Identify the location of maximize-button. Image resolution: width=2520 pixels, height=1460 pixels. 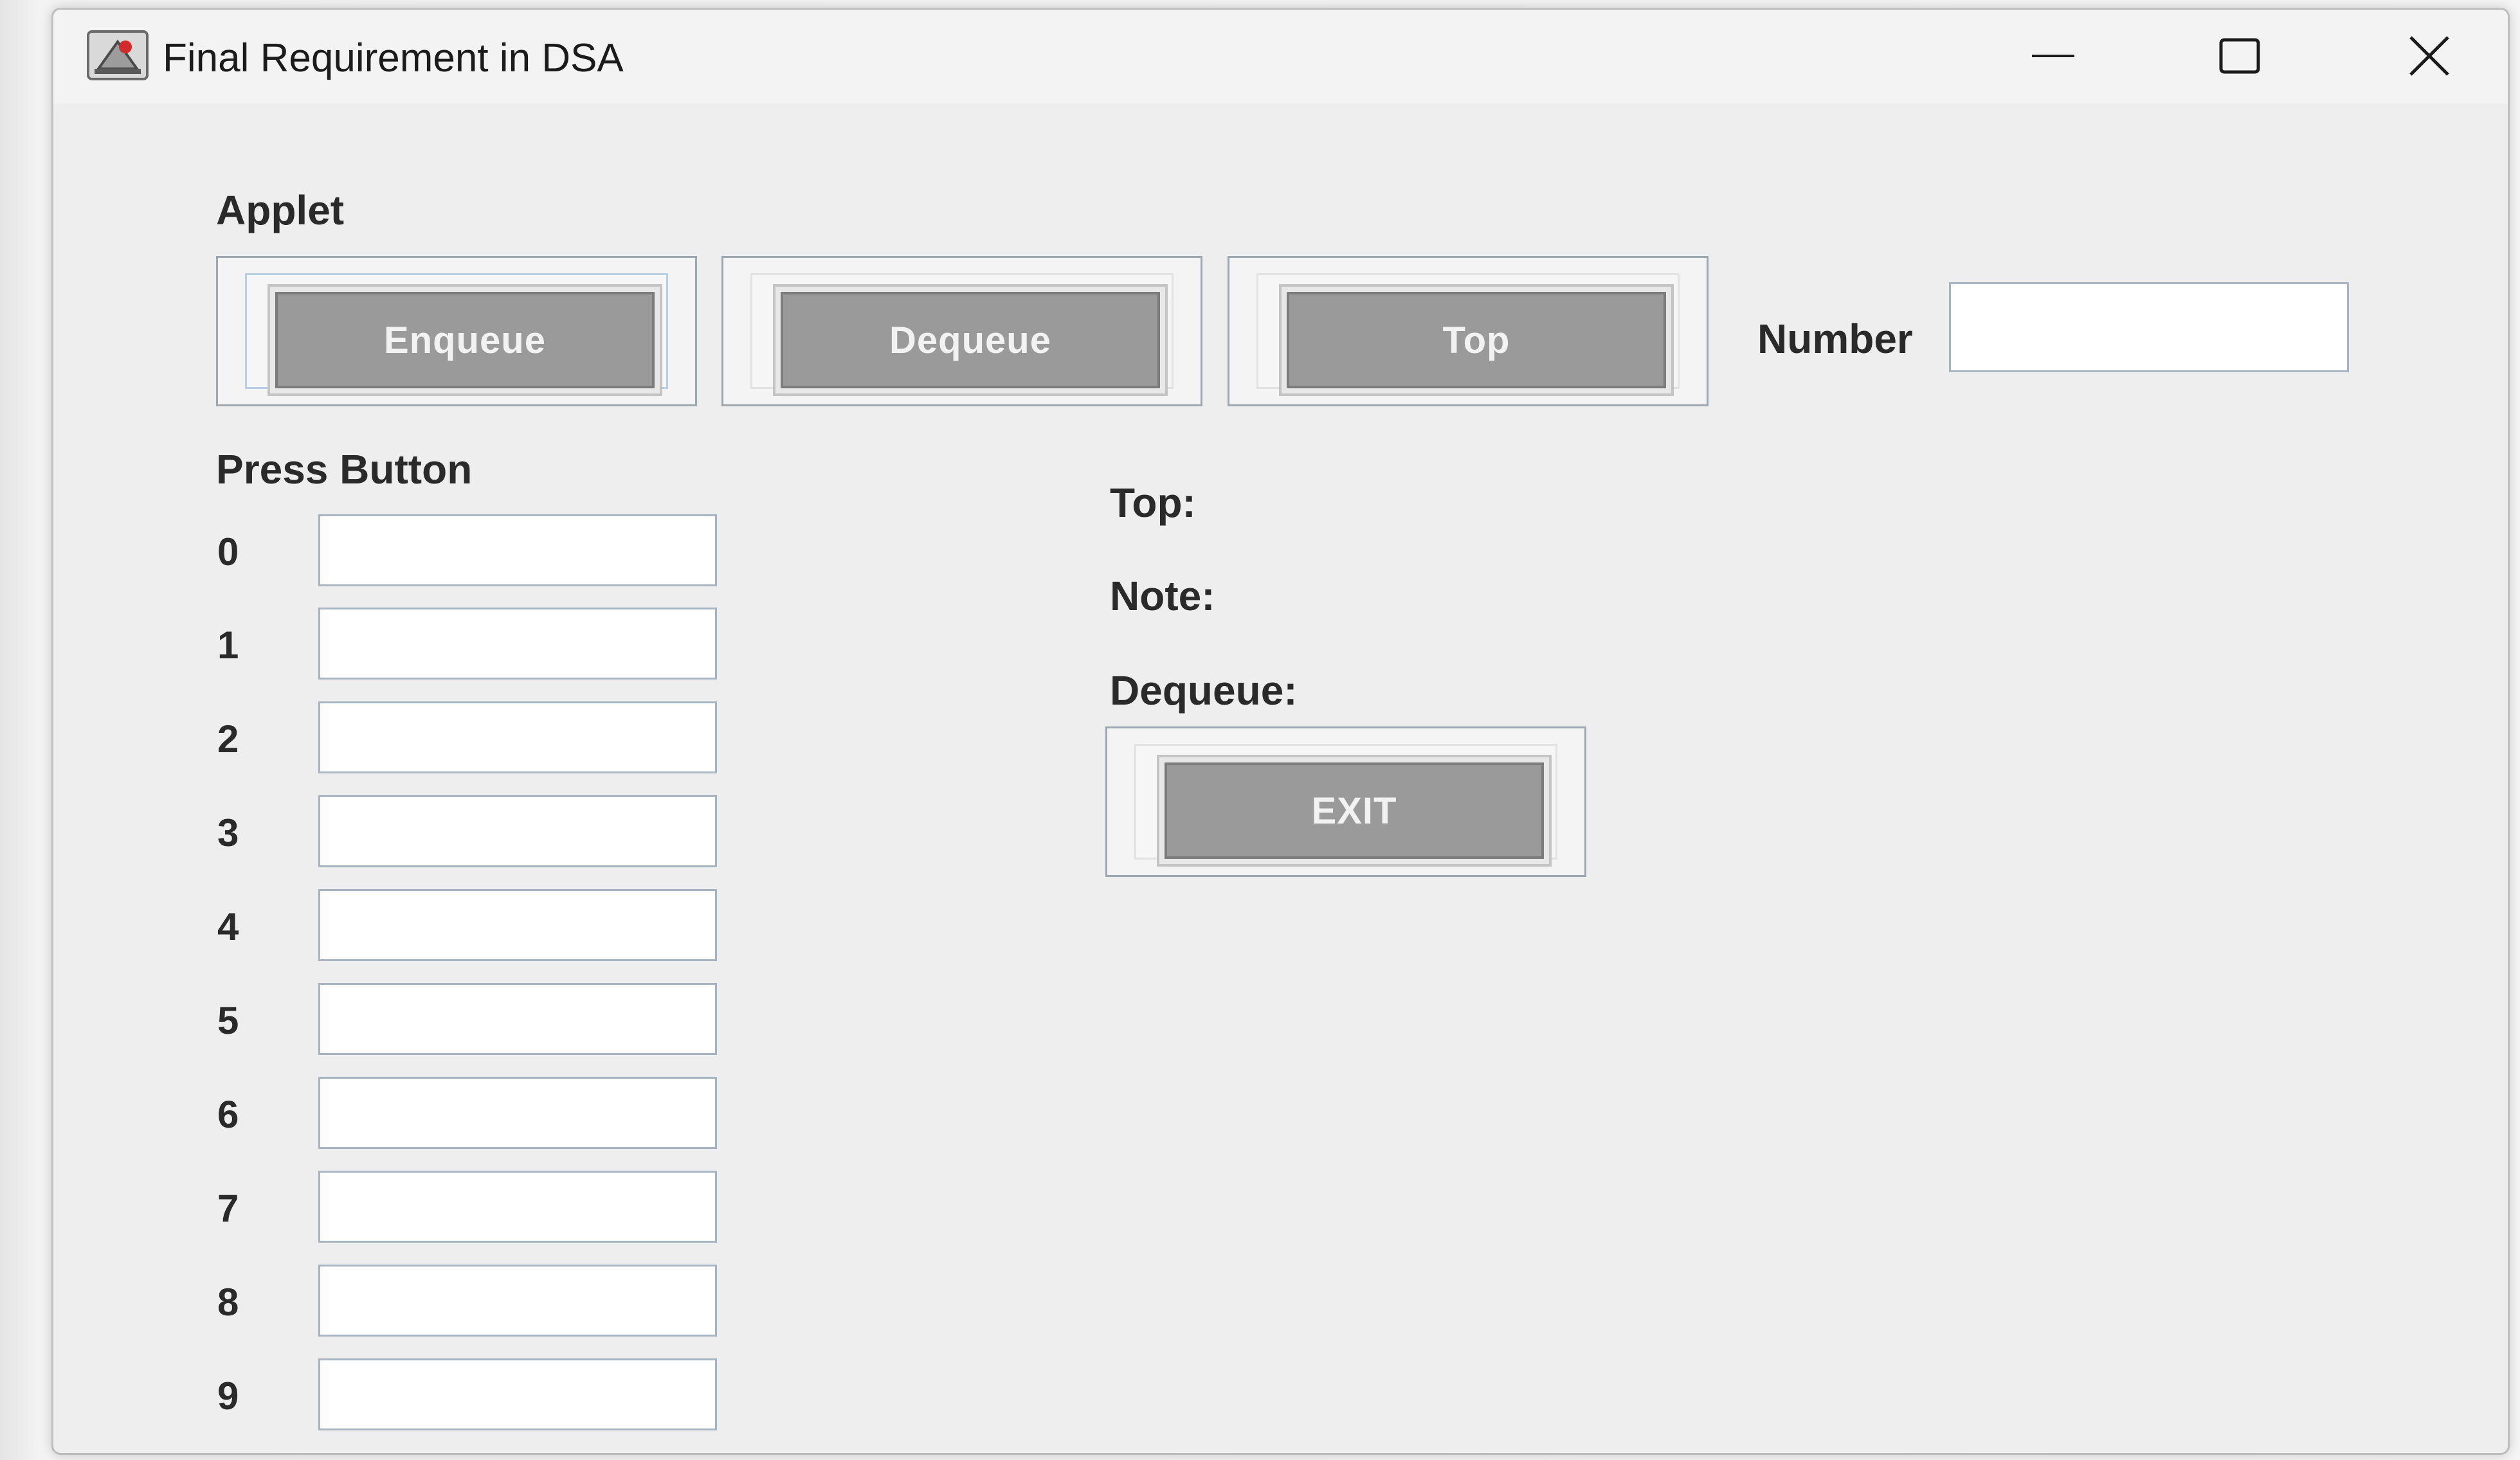
(2239, 56).